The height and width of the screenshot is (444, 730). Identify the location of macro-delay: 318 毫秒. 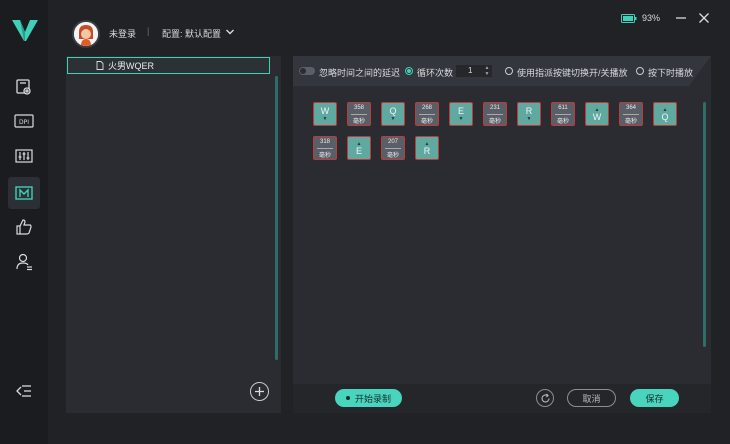
(325, 148).